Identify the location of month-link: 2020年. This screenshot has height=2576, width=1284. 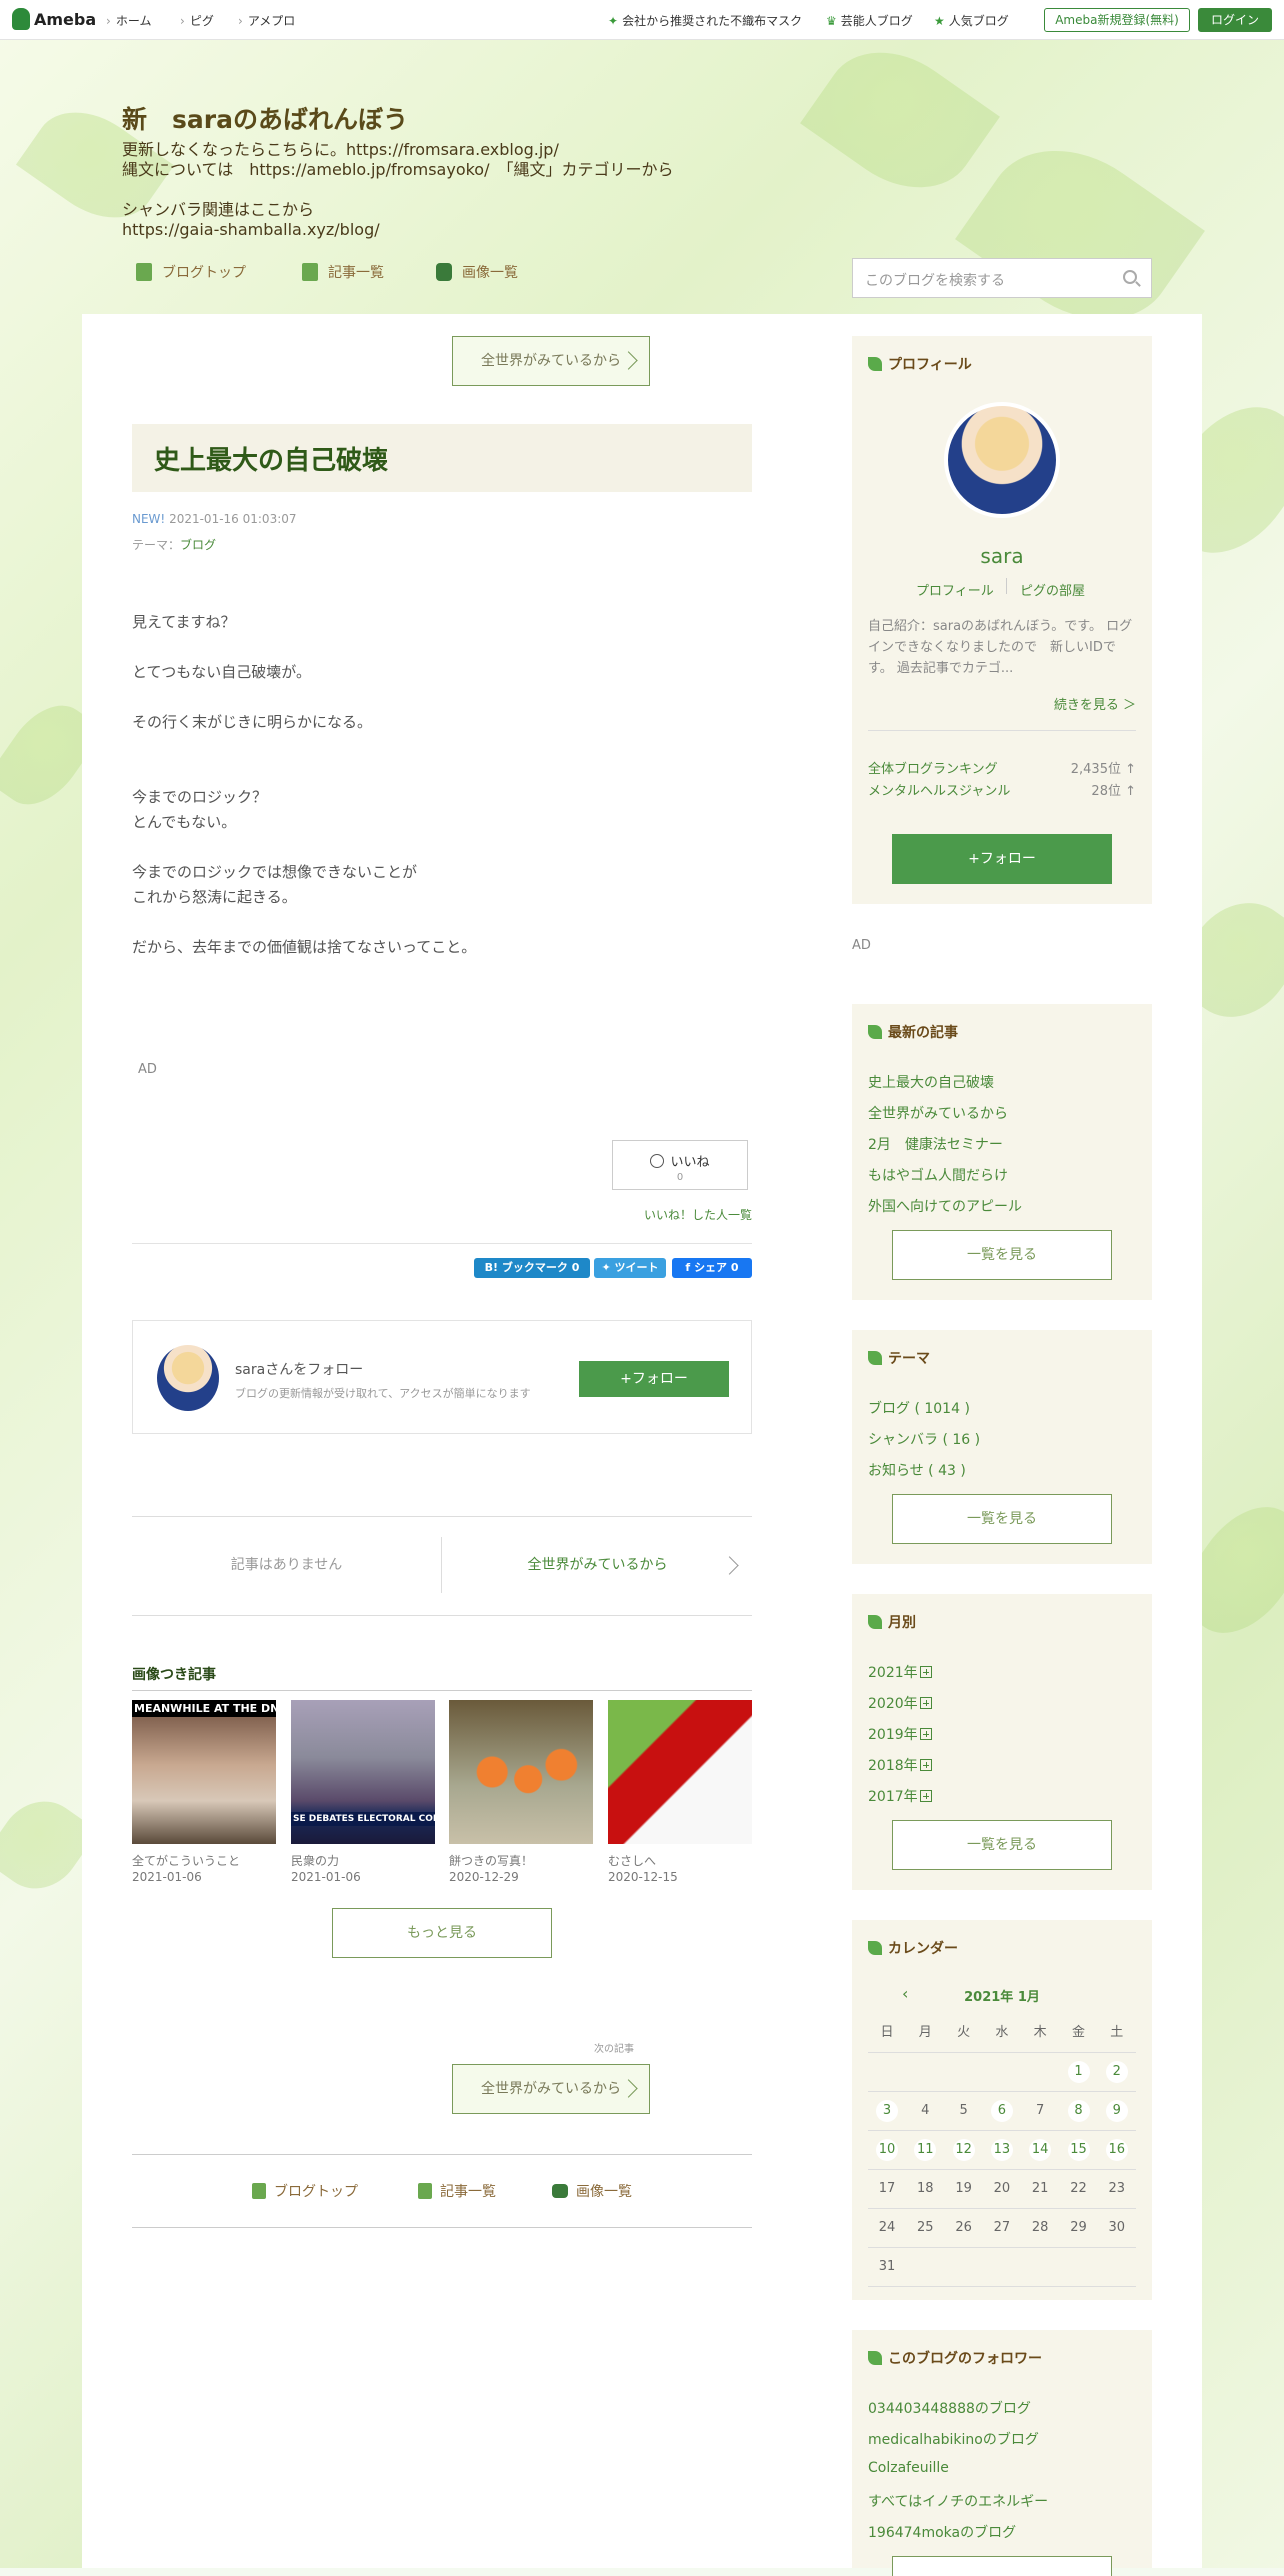
(900, 1703).